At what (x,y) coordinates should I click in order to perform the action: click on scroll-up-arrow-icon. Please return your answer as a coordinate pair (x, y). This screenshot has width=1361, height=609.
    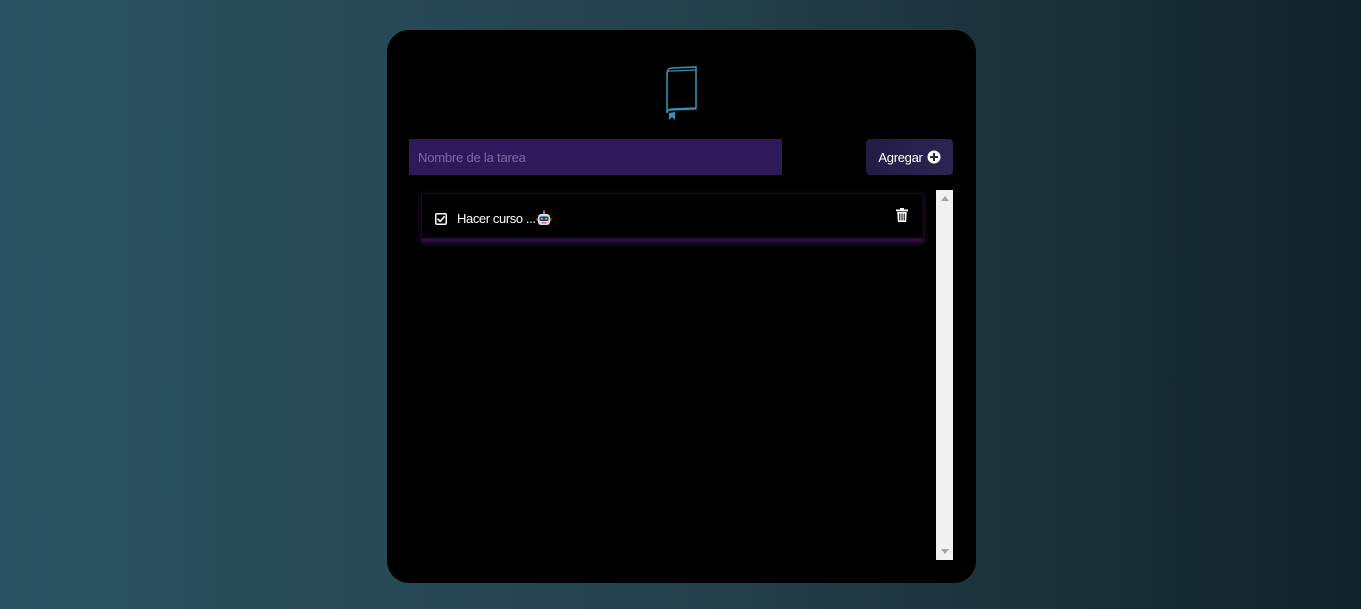
    Looking at the image, I should click on (944, 198).